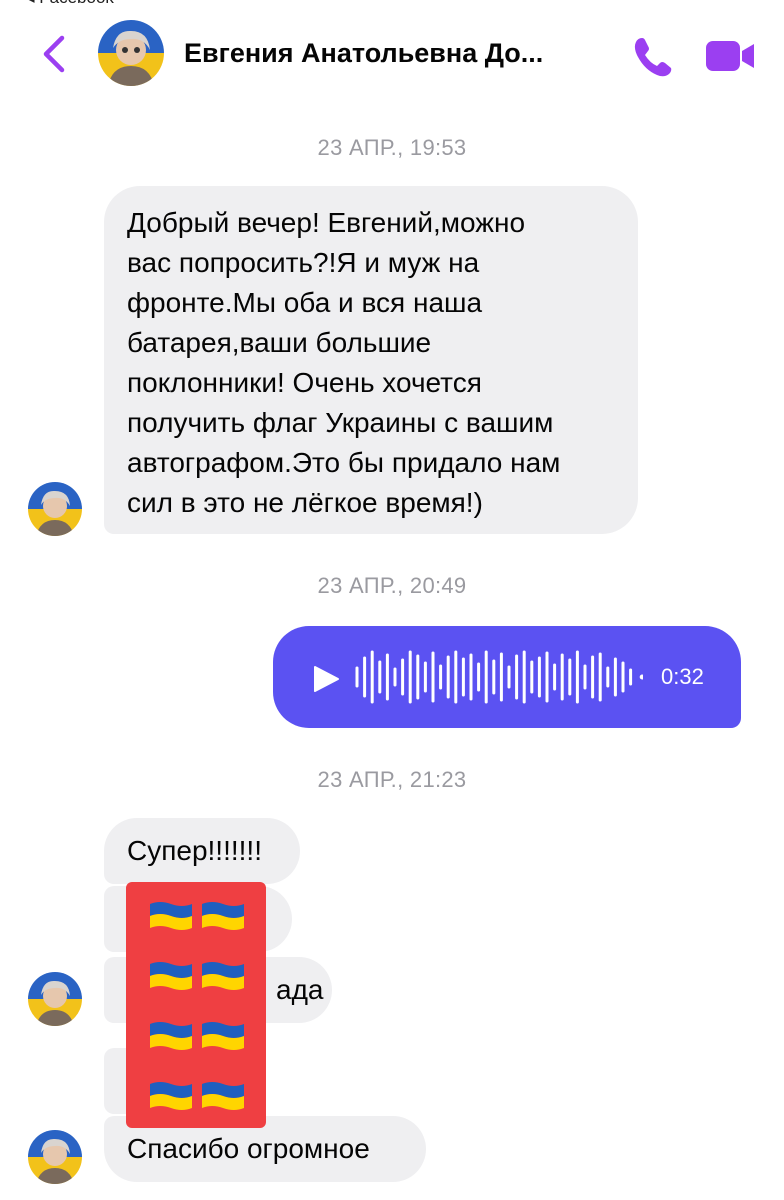 This screenshot has width=784, height=1200. I want to click on contact-avatar, so click(131, 53).